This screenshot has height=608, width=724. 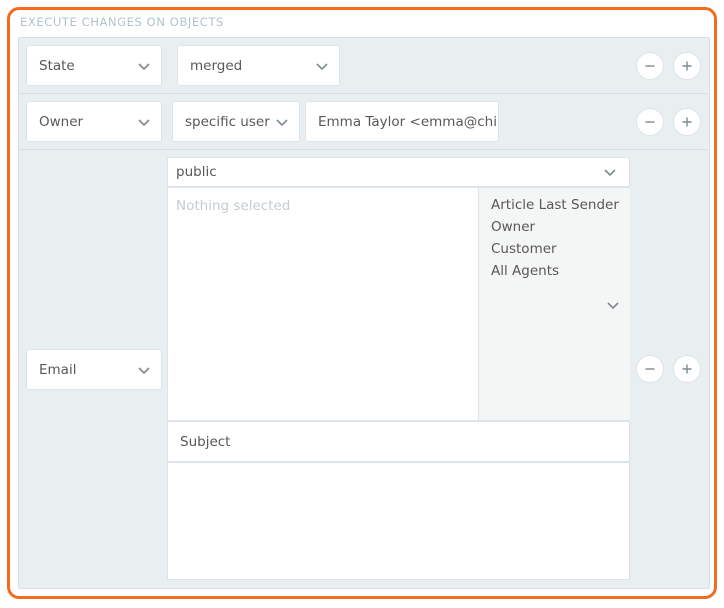 What do you see at coordinates (555, 205) in the screenshot?
I see `recipient-option-article-last-sender: Article Last Sender` at bounding box center [555, 205].